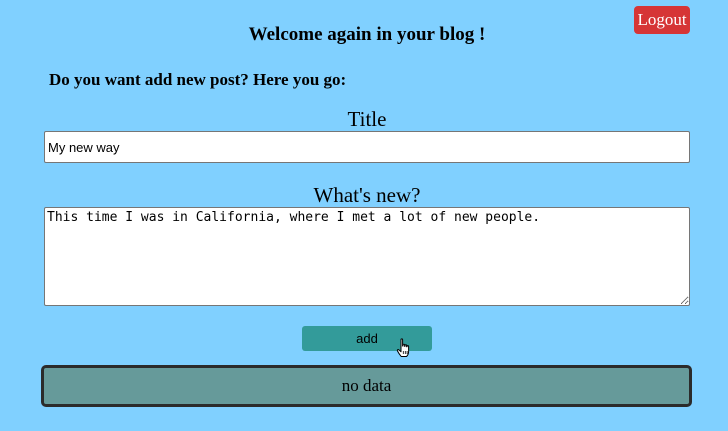  What do you see at coordinates (367, 147) in the screenshot?
I see `title-input` at bounding box center [367, 147].